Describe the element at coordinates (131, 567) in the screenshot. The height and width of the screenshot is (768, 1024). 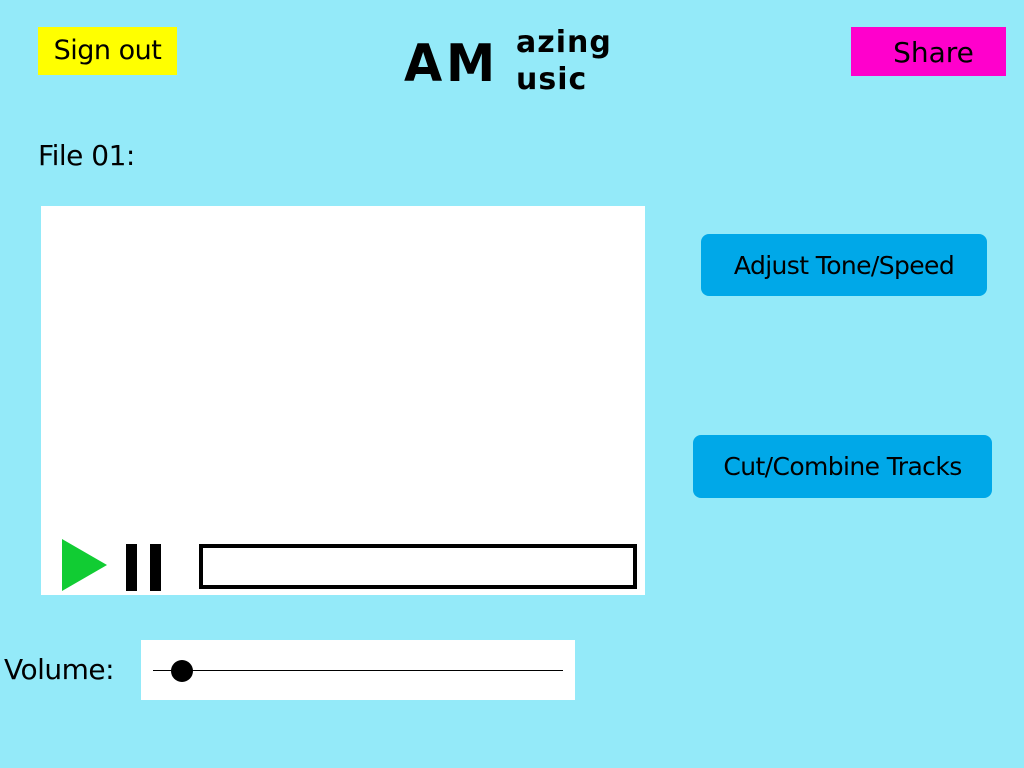
I see `pause-bar-left` at that location.